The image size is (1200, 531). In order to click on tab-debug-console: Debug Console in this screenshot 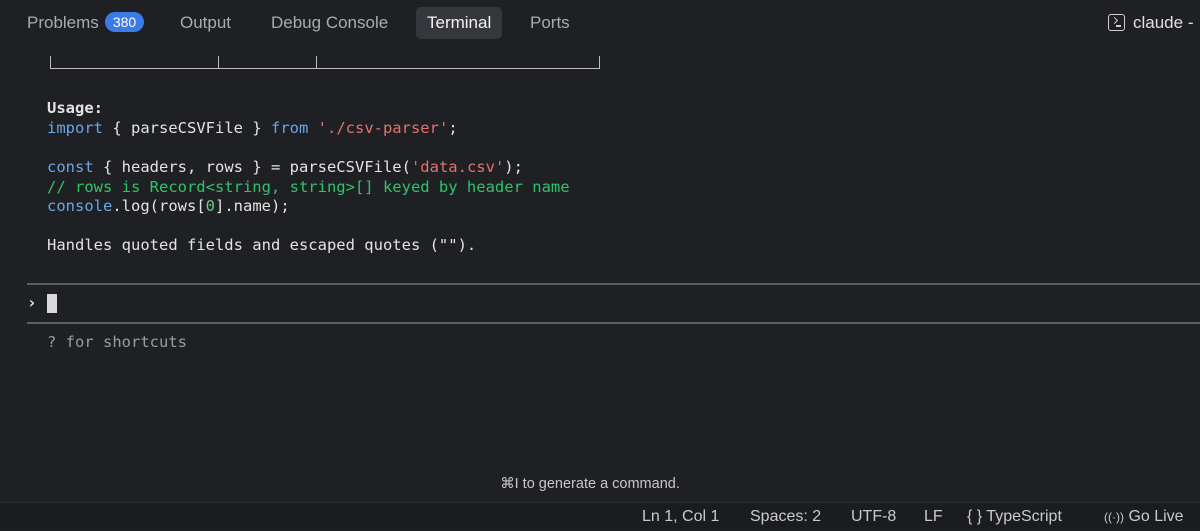, I will do `click(329, 23)`.